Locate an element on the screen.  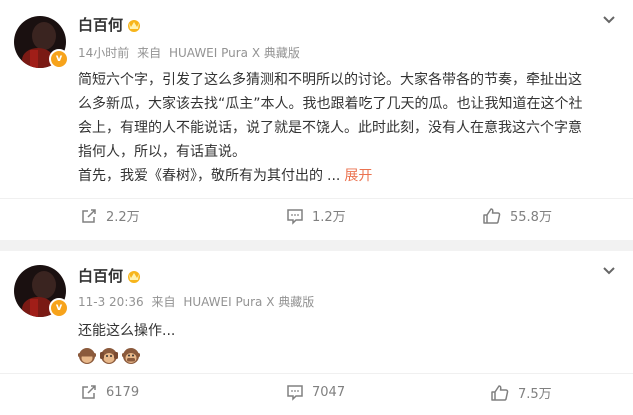
repost-count: 2.2万 is located at coordinates (123, 217).